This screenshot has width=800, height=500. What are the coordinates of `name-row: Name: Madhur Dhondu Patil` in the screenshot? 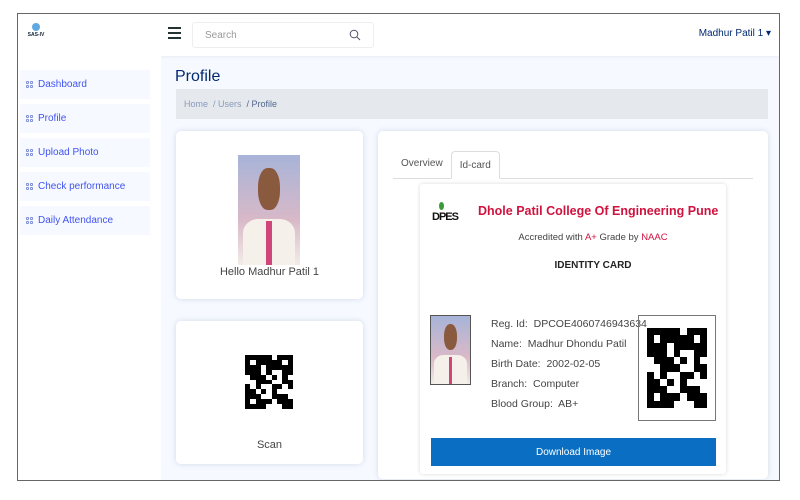 It's located at (559, 344).